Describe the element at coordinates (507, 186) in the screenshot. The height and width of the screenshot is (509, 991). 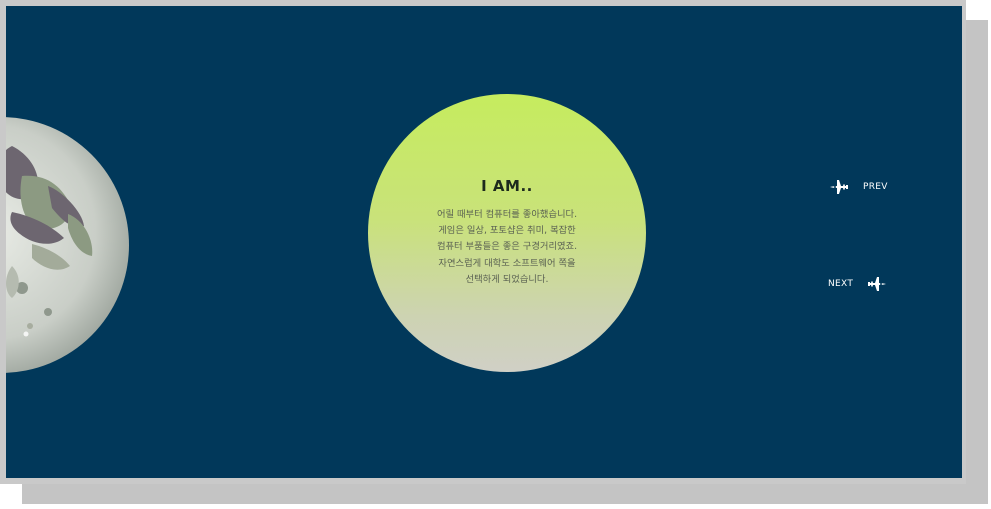
I see `intro-title: I AM..` at that location.